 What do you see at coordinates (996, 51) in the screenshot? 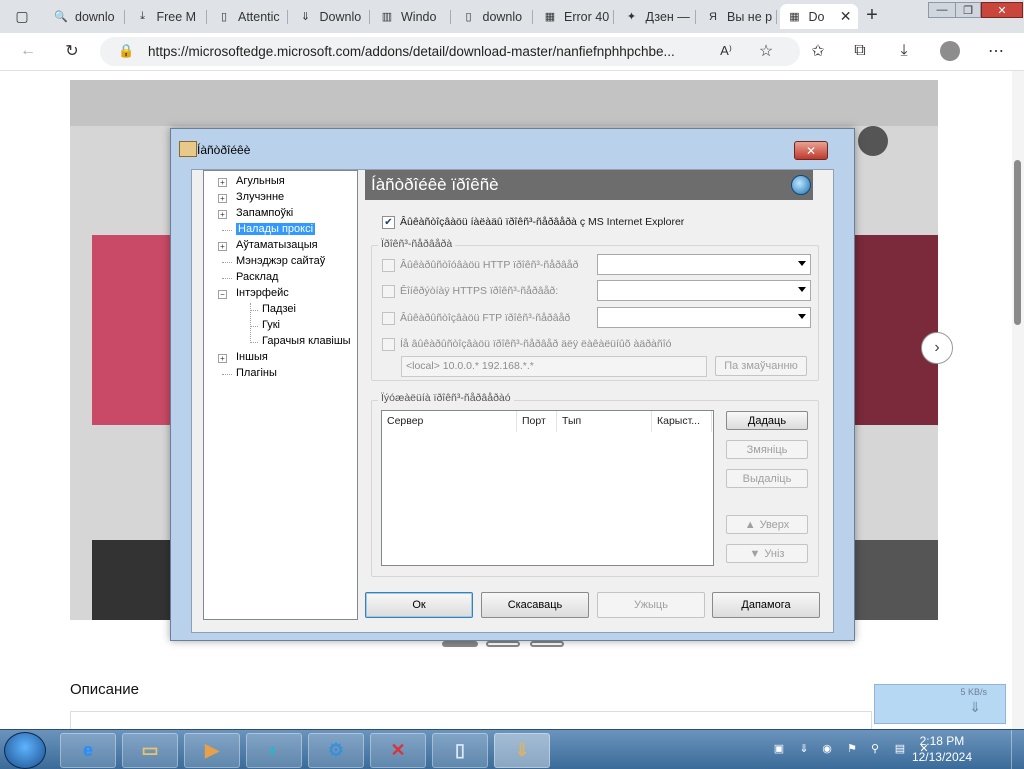
I see `settings-more-icon: ⋯` at bounding box center [996, 51].